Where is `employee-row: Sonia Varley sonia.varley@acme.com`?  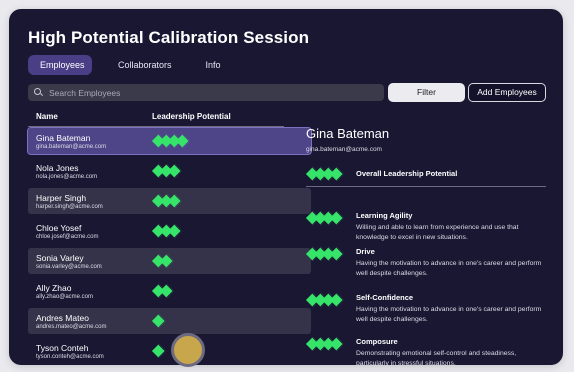
employee-row: Sonia Varley sonia.varley@acme.com is located at coordinates (169, 261).